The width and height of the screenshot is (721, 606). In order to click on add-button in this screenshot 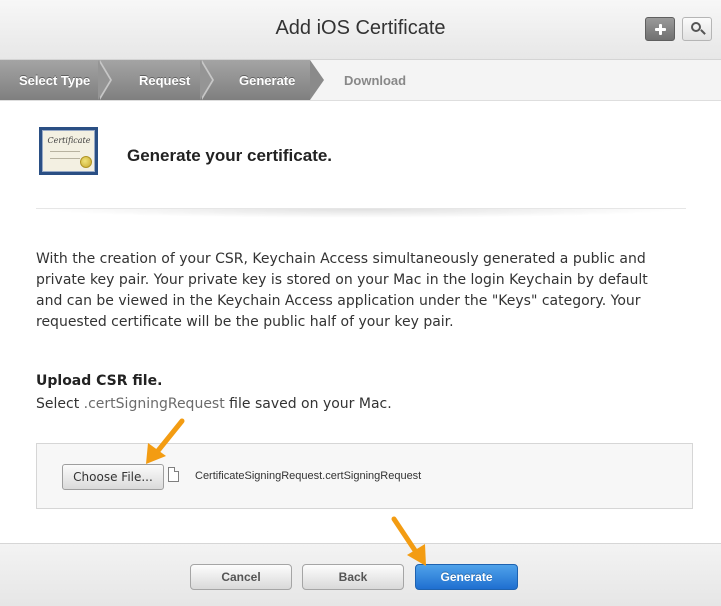, I will do `click(660, 29)`.